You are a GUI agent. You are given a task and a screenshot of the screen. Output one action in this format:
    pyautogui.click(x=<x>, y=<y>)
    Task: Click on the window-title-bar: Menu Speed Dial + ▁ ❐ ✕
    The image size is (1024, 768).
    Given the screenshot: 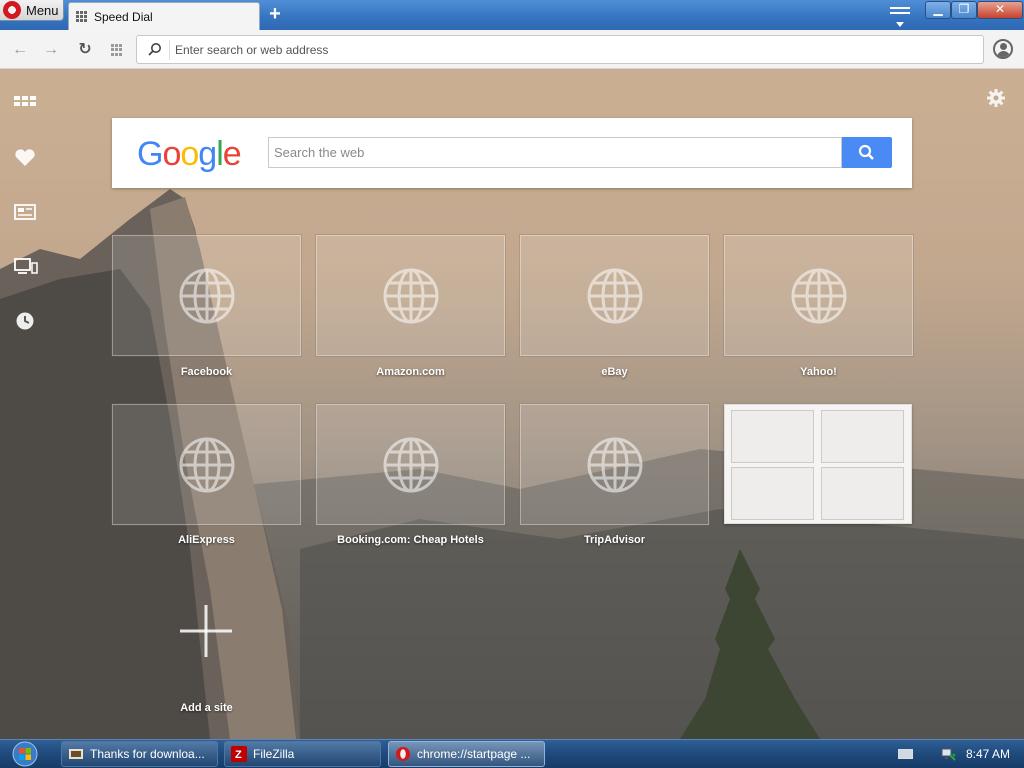 What is the action you would take?
    pyautogui.click(x=512, y=15)
    